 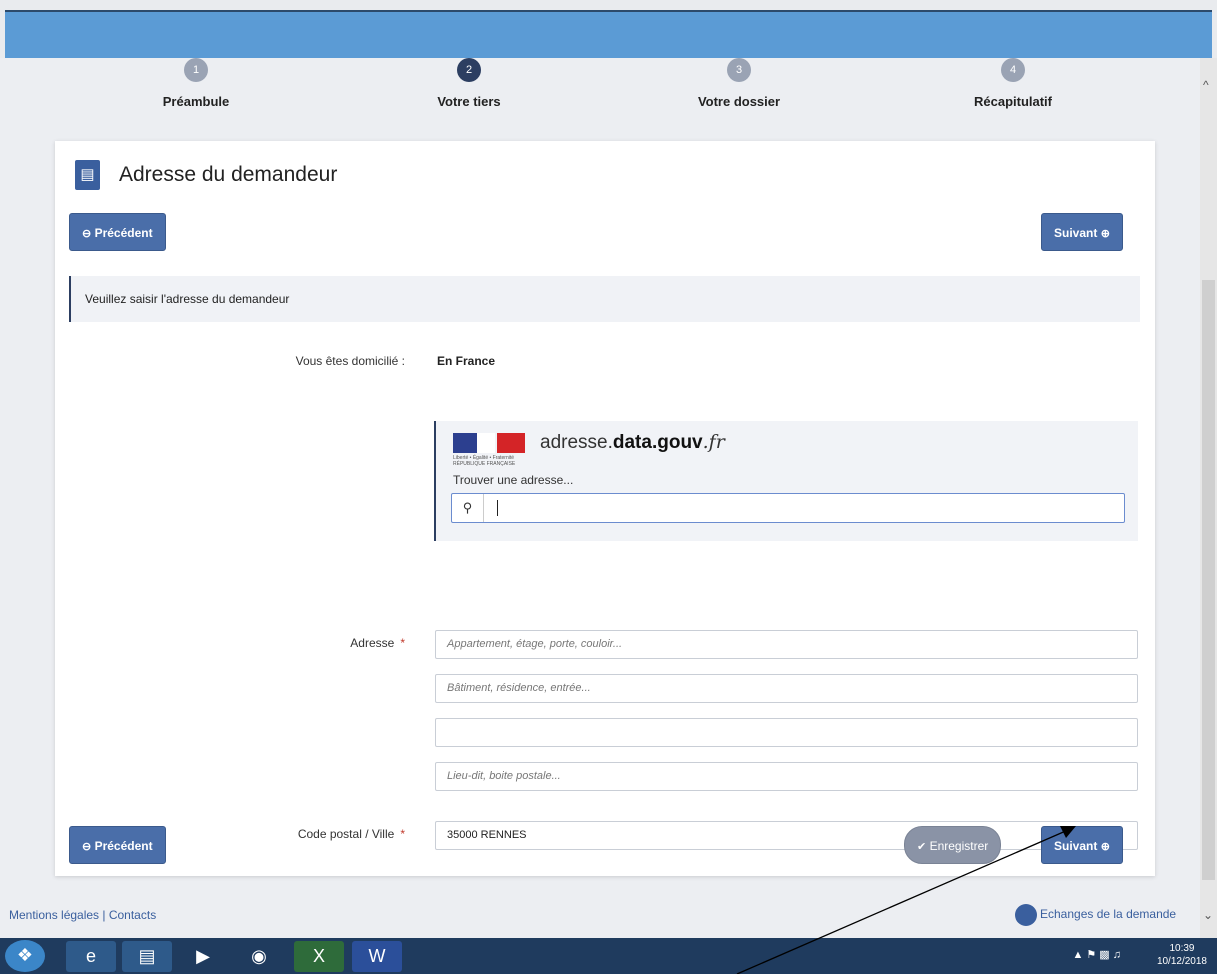 What do you see at coordinates (608, 956) in the screenshot?
I see `windows-taskbar: ❖ e ▤ ▶ ◉ X W ▲ ⚑ ▩ ♫ 10:39 10/12/2018` at bounding box center [608, 956].